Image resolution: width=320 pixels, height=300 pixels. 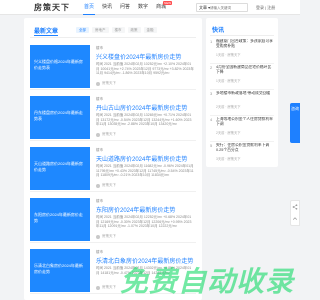 I want to click on section-title: 最新文章, so click(x=46, y=32).